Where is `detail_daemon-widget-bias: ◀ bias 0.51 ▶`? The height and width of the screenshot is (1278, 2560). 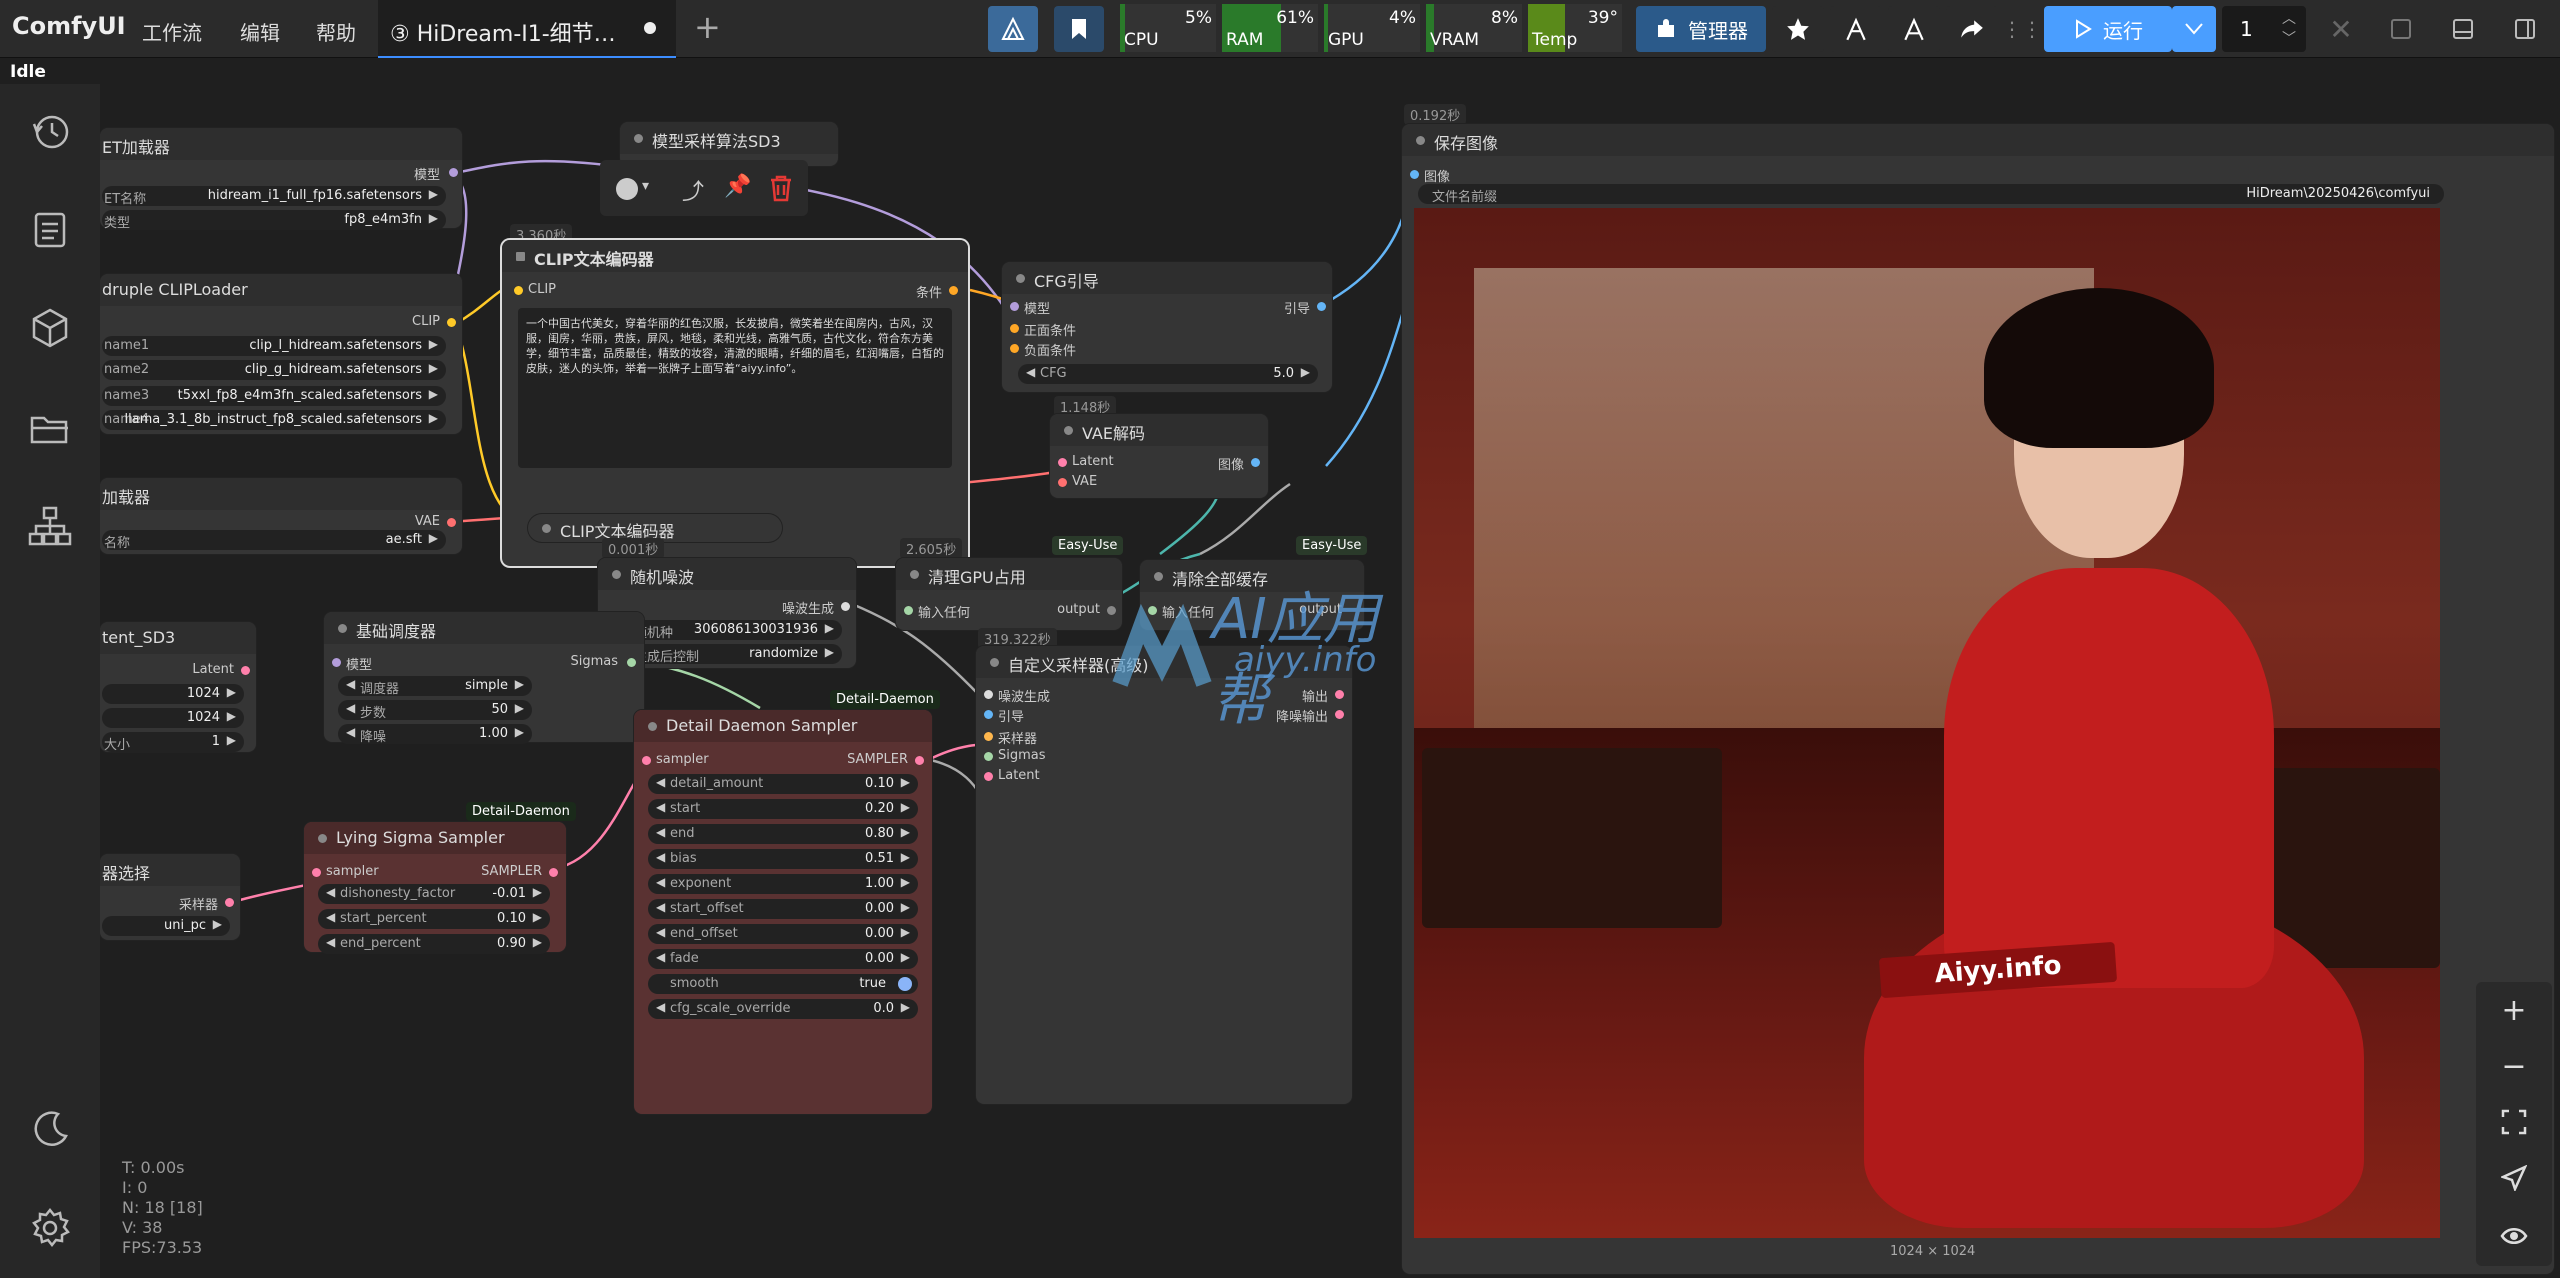
detail_daemon-widget-bias: ◀ bias 0.51 ▶ is located at coordinates (783, 859).